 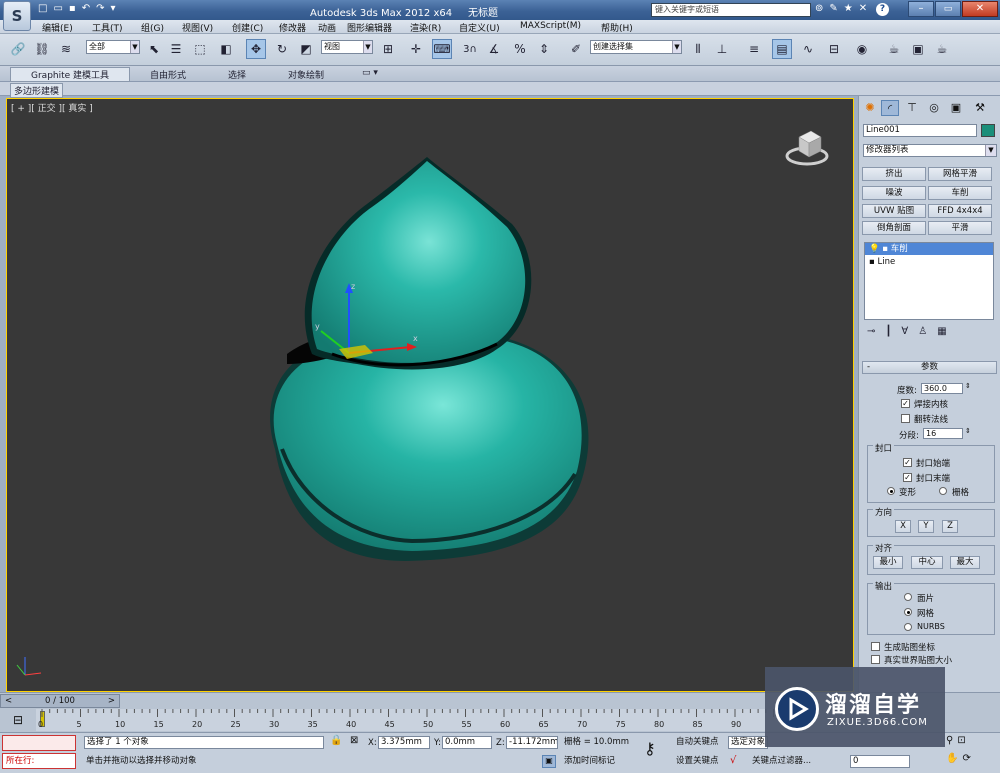 What do you see at coordinates (698, 49) in the screenshot?
I see `mirror-icon: ⫴` at bounding box center [698, 49].